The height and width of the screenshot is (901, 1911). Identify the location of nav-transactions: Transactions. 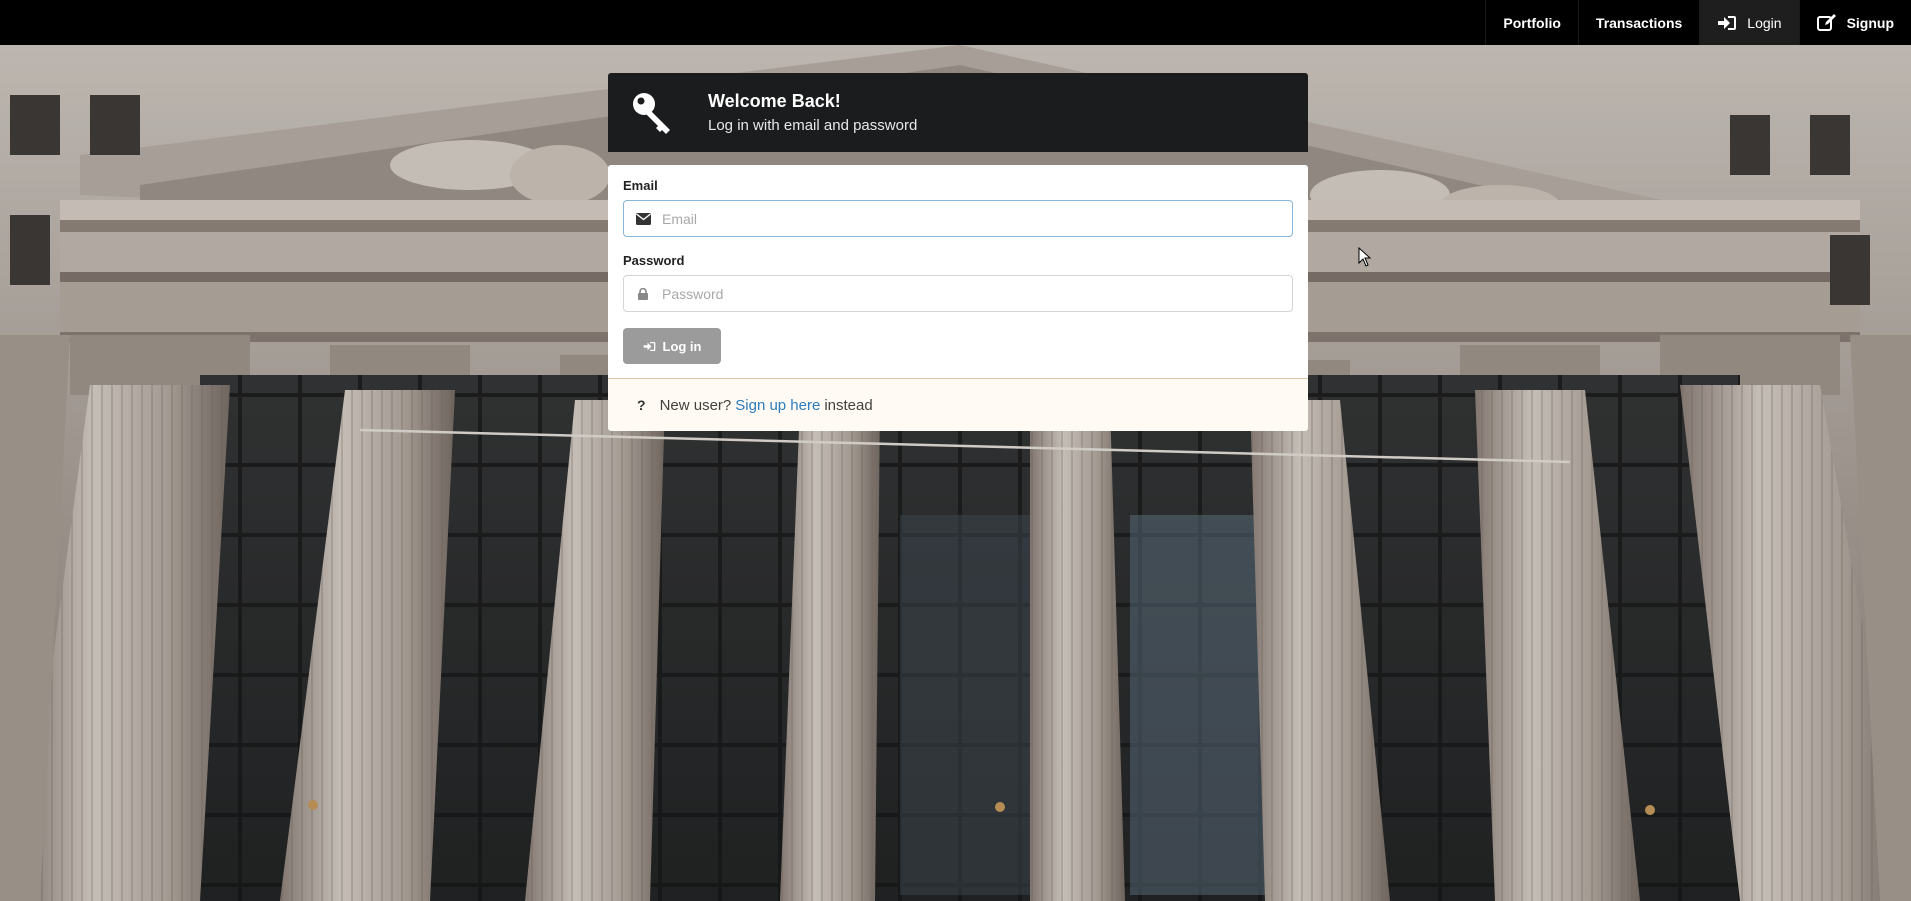
(1638, 22).